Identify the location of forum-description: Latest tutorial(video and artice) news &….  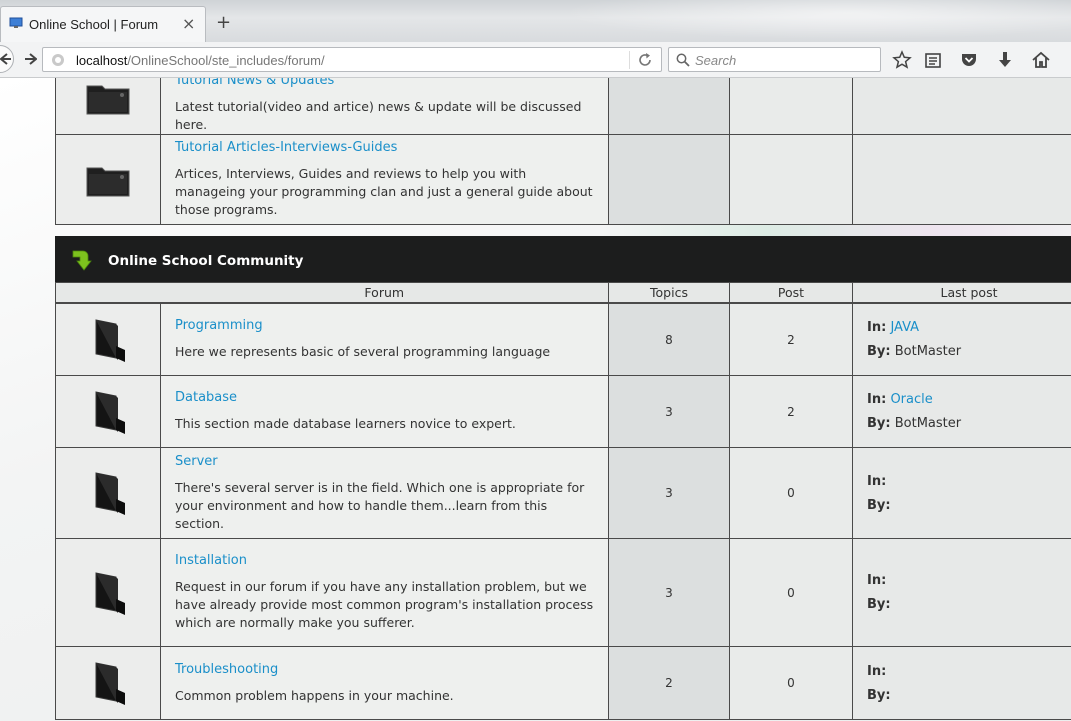
(378, 115).